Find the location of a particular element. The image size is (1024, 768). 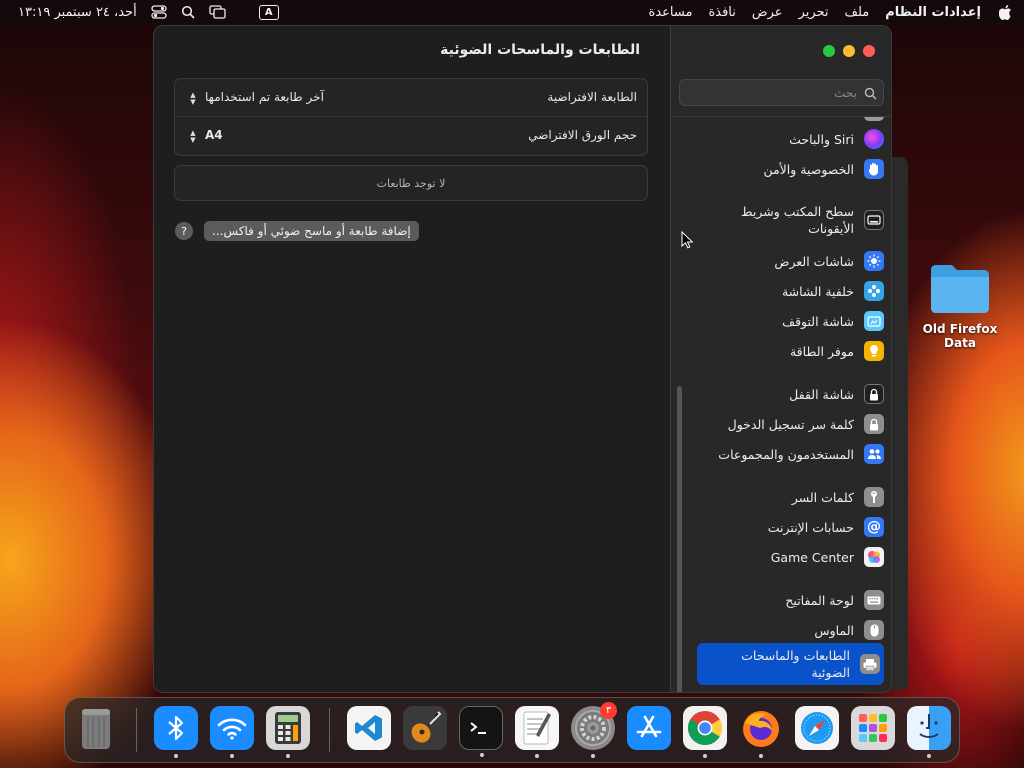

dock-safari is located at coordinates (817, 728).